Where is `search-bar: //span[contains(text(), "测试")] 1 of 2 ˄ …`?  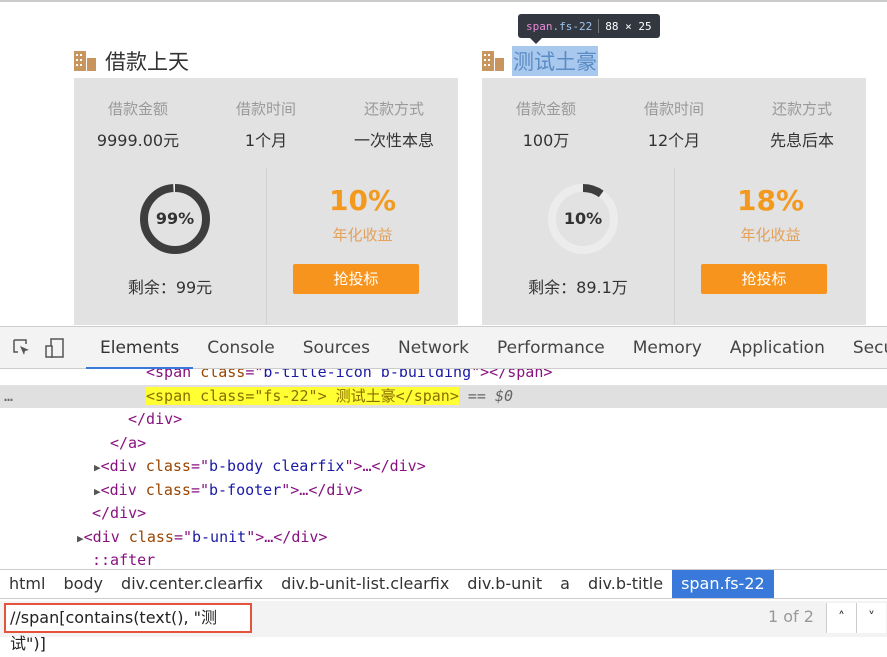 search-bar: //span[contains(text(), "测试")] 1 of 2 ˄ … is located at coordinates (443, 627).